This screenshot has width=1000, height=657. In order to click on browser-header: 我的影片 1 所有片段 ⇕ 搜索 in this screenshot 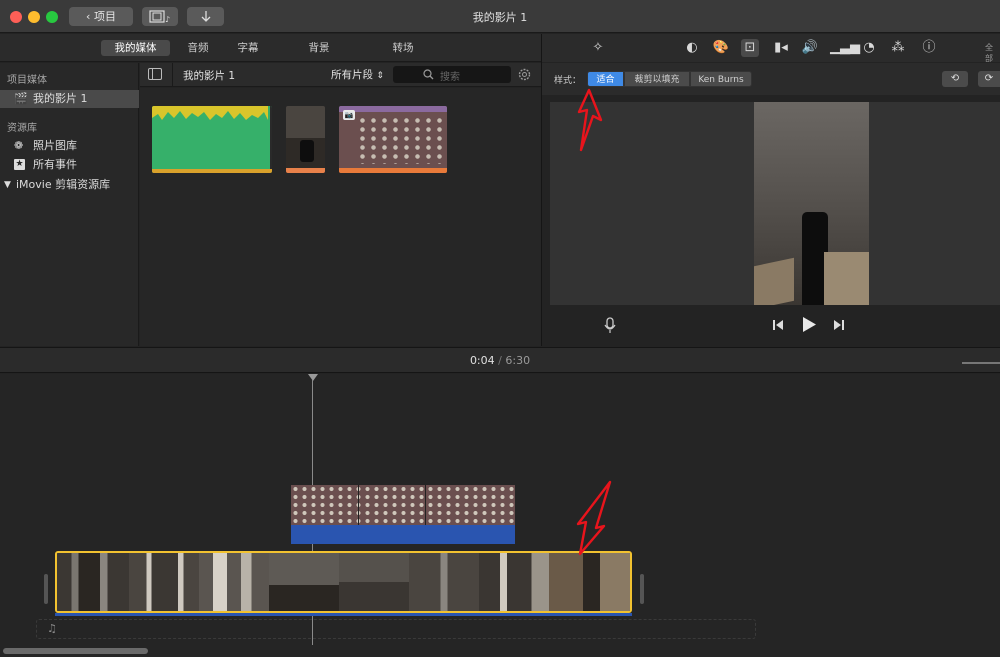, I will do `click(340, 75)`.